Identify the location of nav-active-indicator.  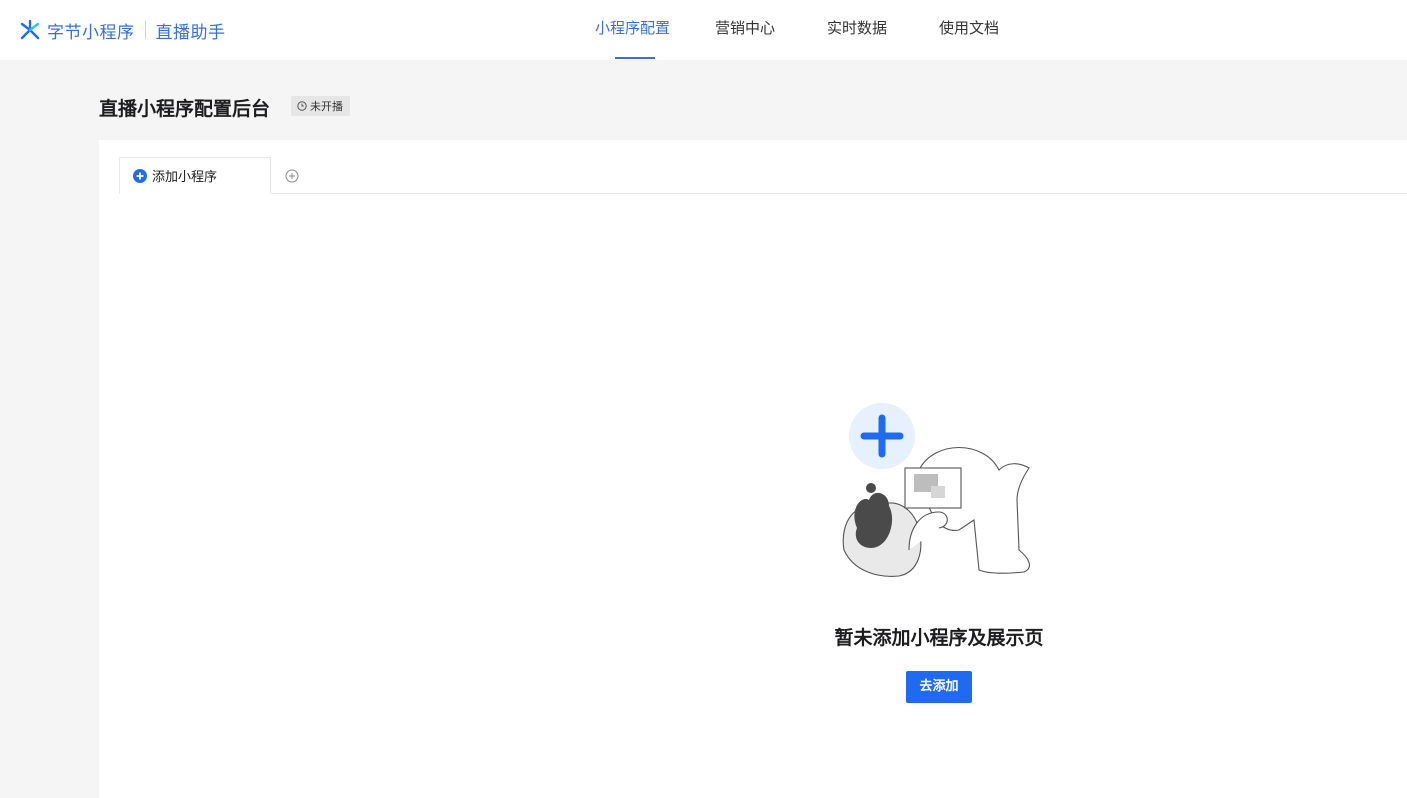
(635, 58).